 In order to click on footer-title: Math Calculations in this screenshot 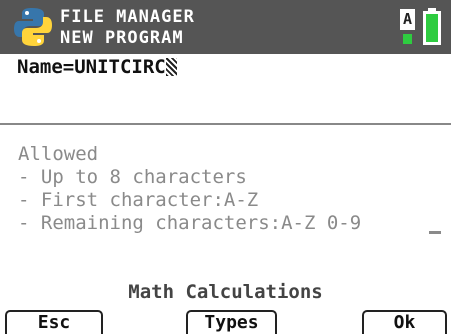, I will do `click(225, 292)`.